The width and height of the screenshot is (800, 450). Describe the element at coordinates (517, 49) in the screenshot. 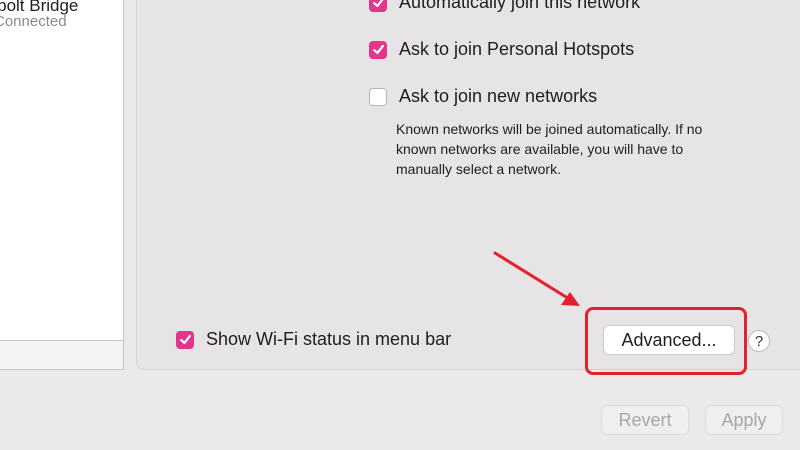

I see `ask-hotspots-label: Ask to join Personal Hotspots` at that location.